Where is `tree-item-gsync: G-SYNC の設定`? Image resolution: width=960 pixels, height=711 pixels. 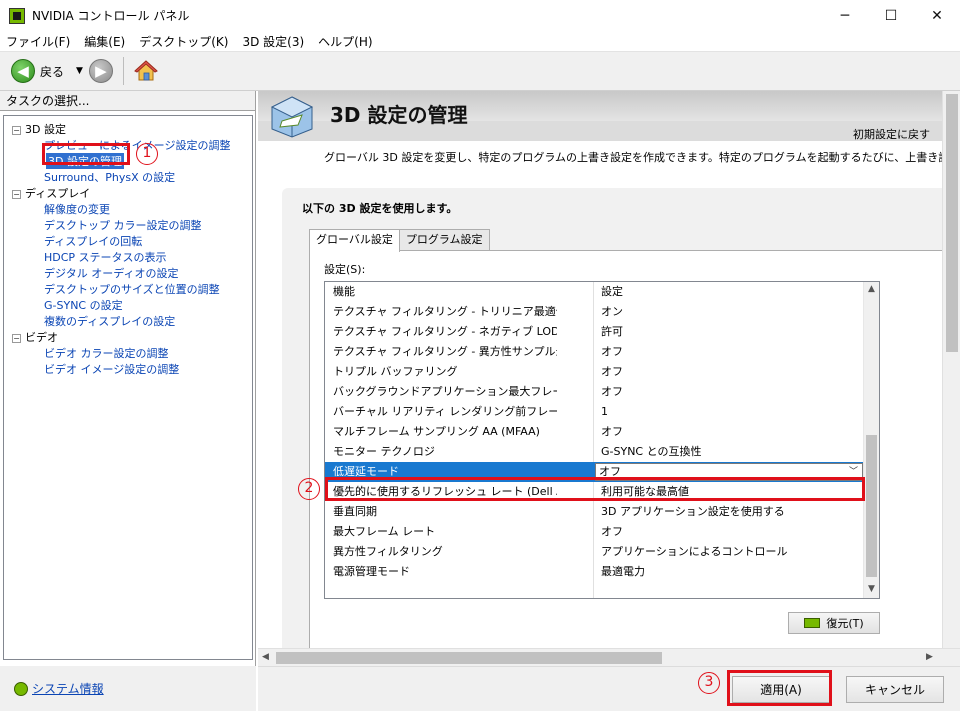 tree-item-gsync: G-SYNC の設定 is located at coordinates (83, 305).